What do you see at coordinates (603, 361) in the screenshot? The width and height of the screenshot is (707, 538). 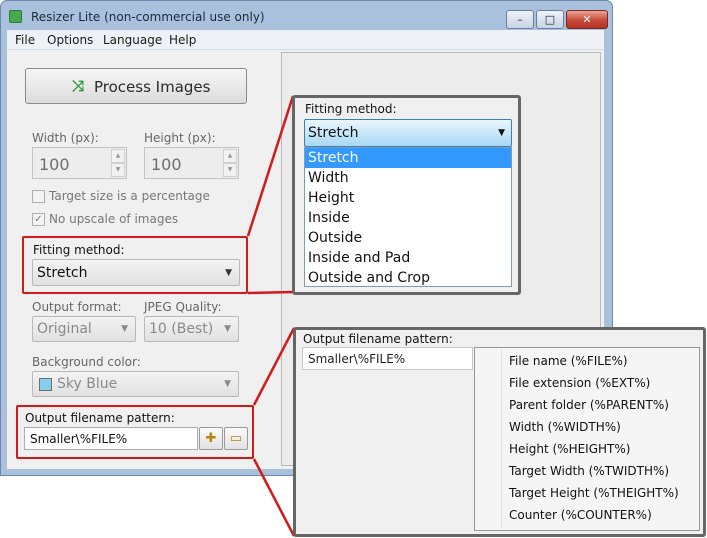 I see `token-file: File name (%FILE%)` at bounding box center [603, 361].